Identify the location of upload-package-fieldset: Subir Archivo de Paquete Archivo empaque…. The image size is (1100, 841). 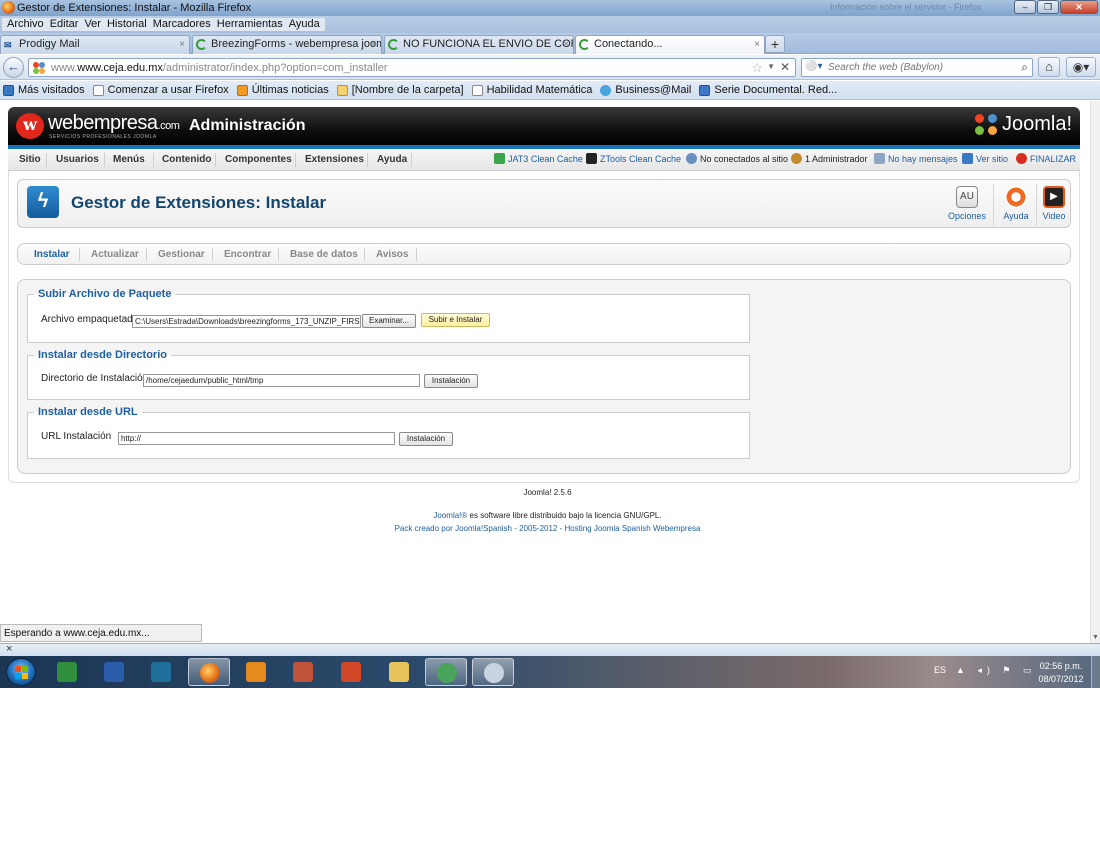
(388, 315).